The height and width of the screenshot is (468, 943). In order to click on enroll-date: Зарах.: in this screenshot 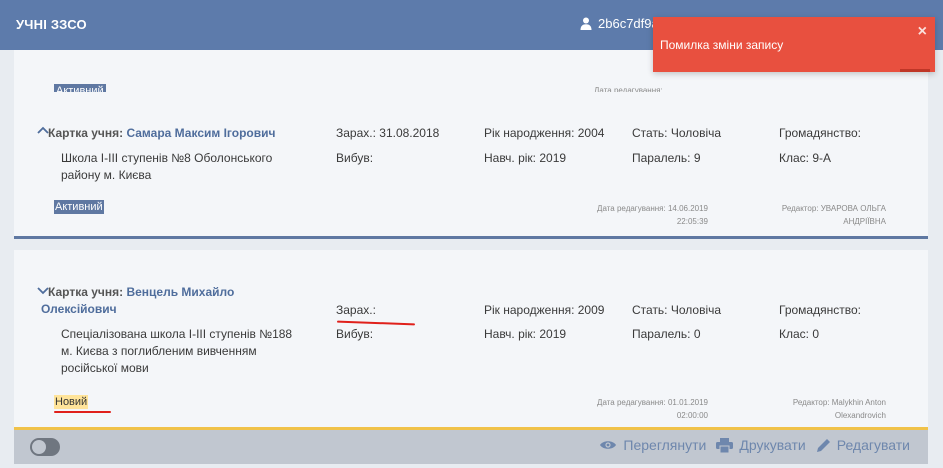, I will do `click(356, 310)`.